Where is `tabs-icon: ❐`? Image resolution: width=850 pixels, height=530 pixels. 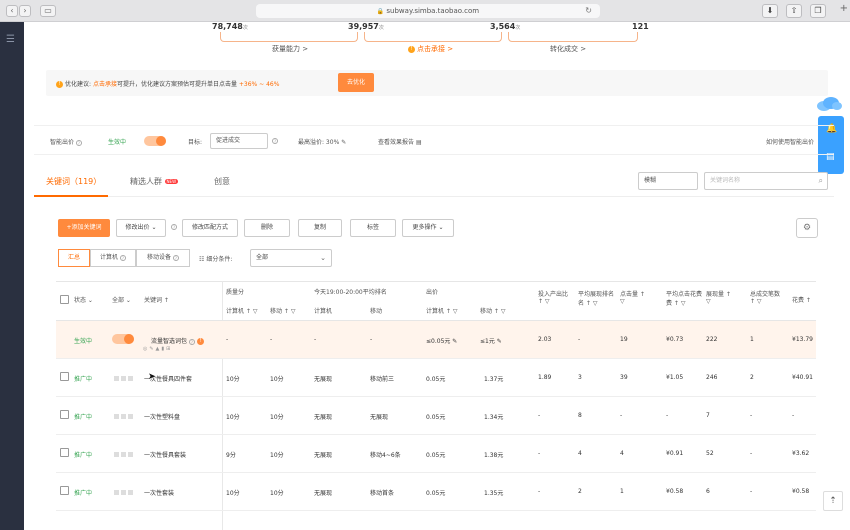 tabs-icon: ❐ is located at coordinates (818, 11).